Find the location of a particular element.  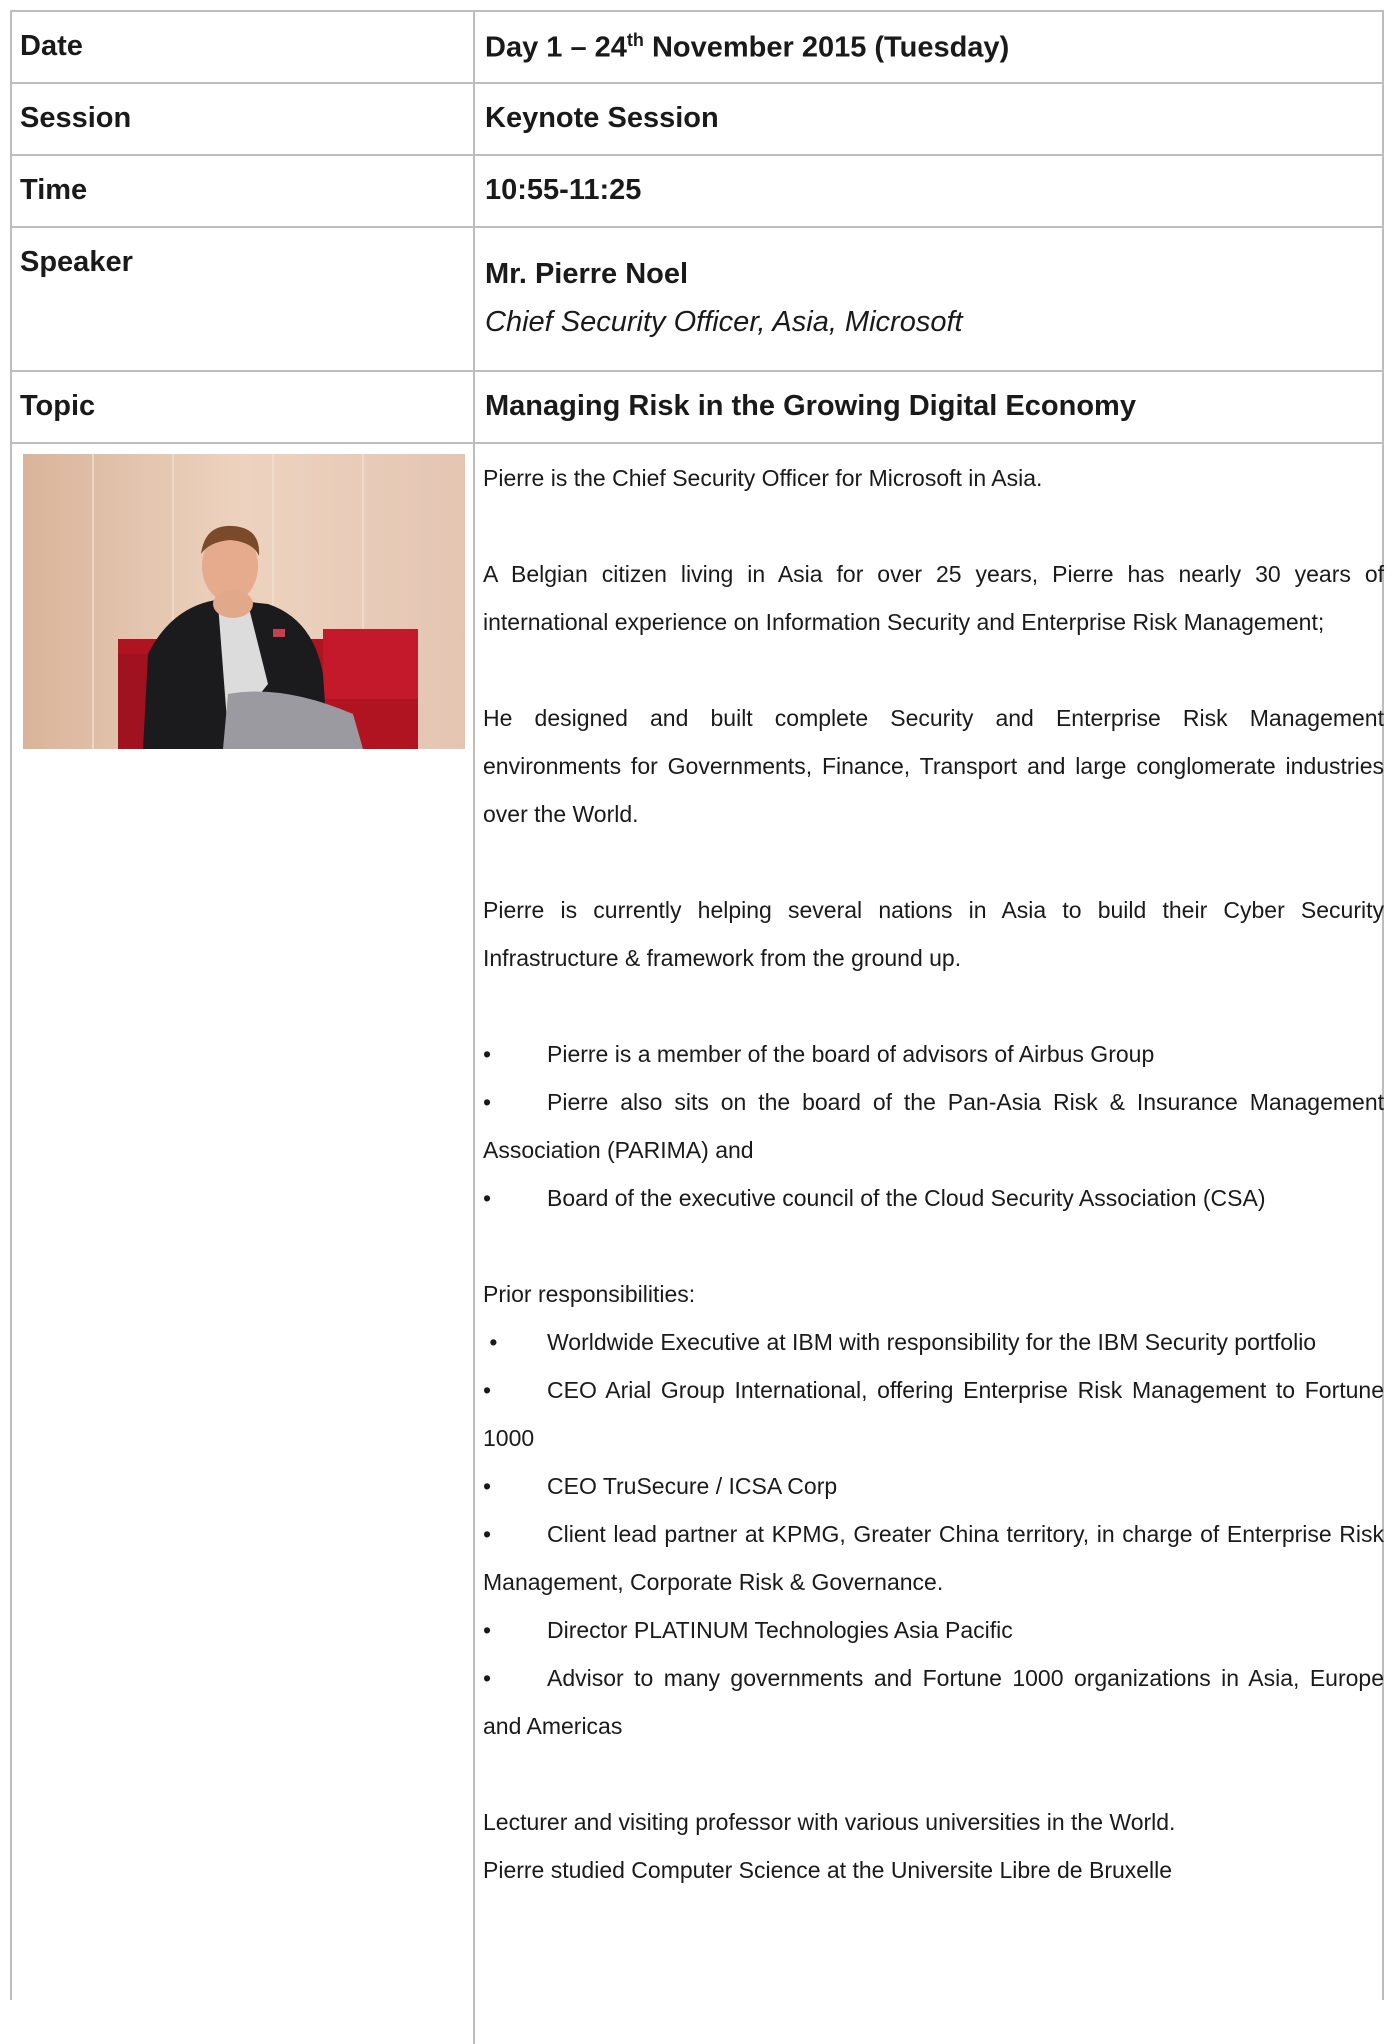

session-value: Keynote Session is located at coordinates (602, 118).